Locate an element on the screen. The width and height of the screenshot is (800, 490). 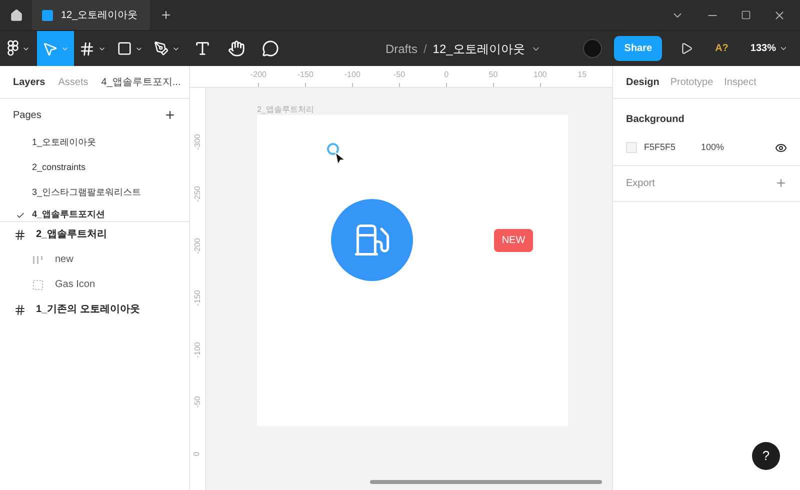
ruler-label: 100 is located at coordinates (540, 75).